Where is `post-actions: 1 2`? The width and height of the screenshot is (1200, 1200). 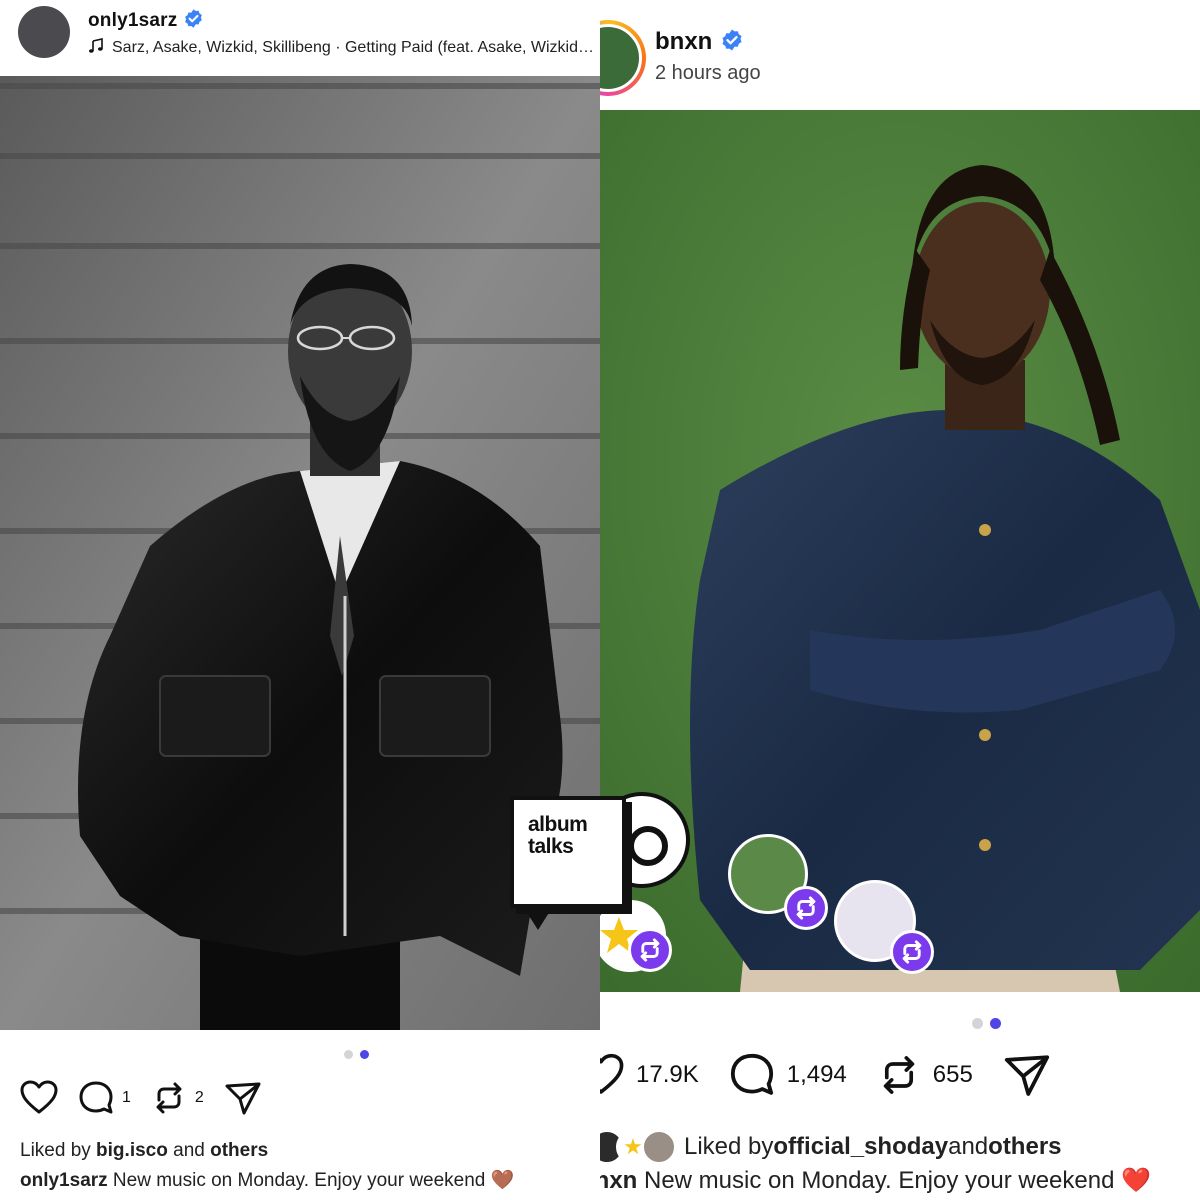
post-actions: 1 2 is located at coordinates (151, 1098).